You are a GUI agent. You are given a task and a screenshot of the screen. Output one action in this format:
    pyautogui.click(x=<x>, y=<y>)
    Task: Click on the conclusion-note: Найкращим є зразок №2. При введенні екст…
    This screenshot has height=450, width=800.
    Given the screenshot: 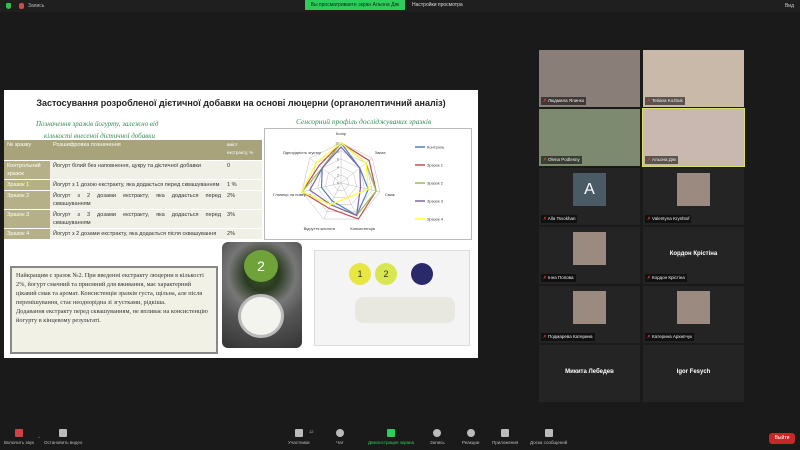 What is the action you would take?
    pyautogui.click(x=114, y=310)
    